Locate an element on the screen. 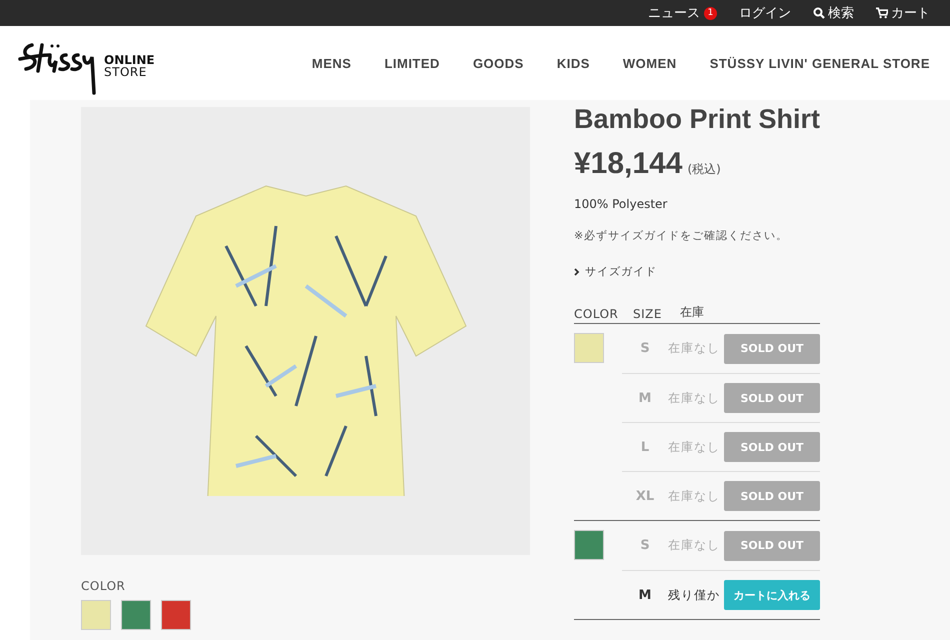 The height and width of the screenshot is (640, 950). price: ¥18,144 is located at coordinates (628, 164).